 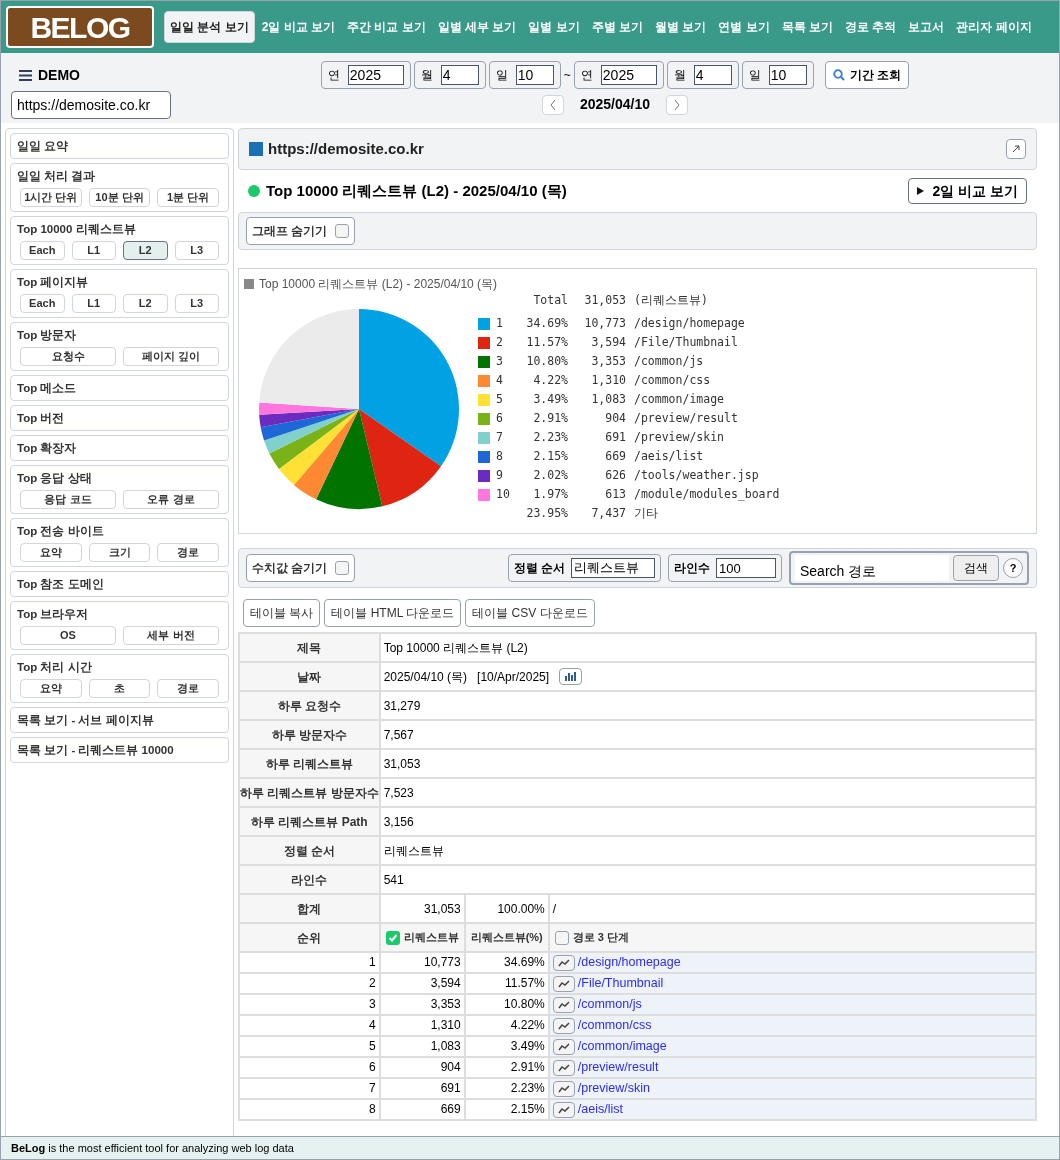 What do you see at coordinates (119, 388) in the screenshot?
I see `sidebar-item: Top 메소드` at bounding box center [119, 388].